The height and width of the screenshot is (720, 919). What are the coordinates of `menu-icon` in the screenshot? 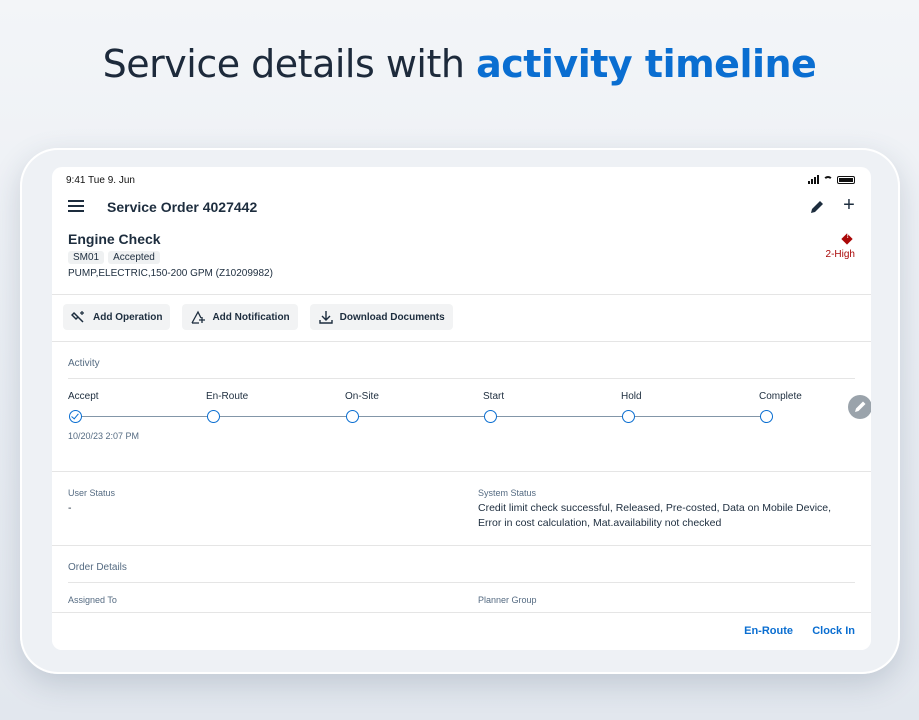 It's located at (76, 206).